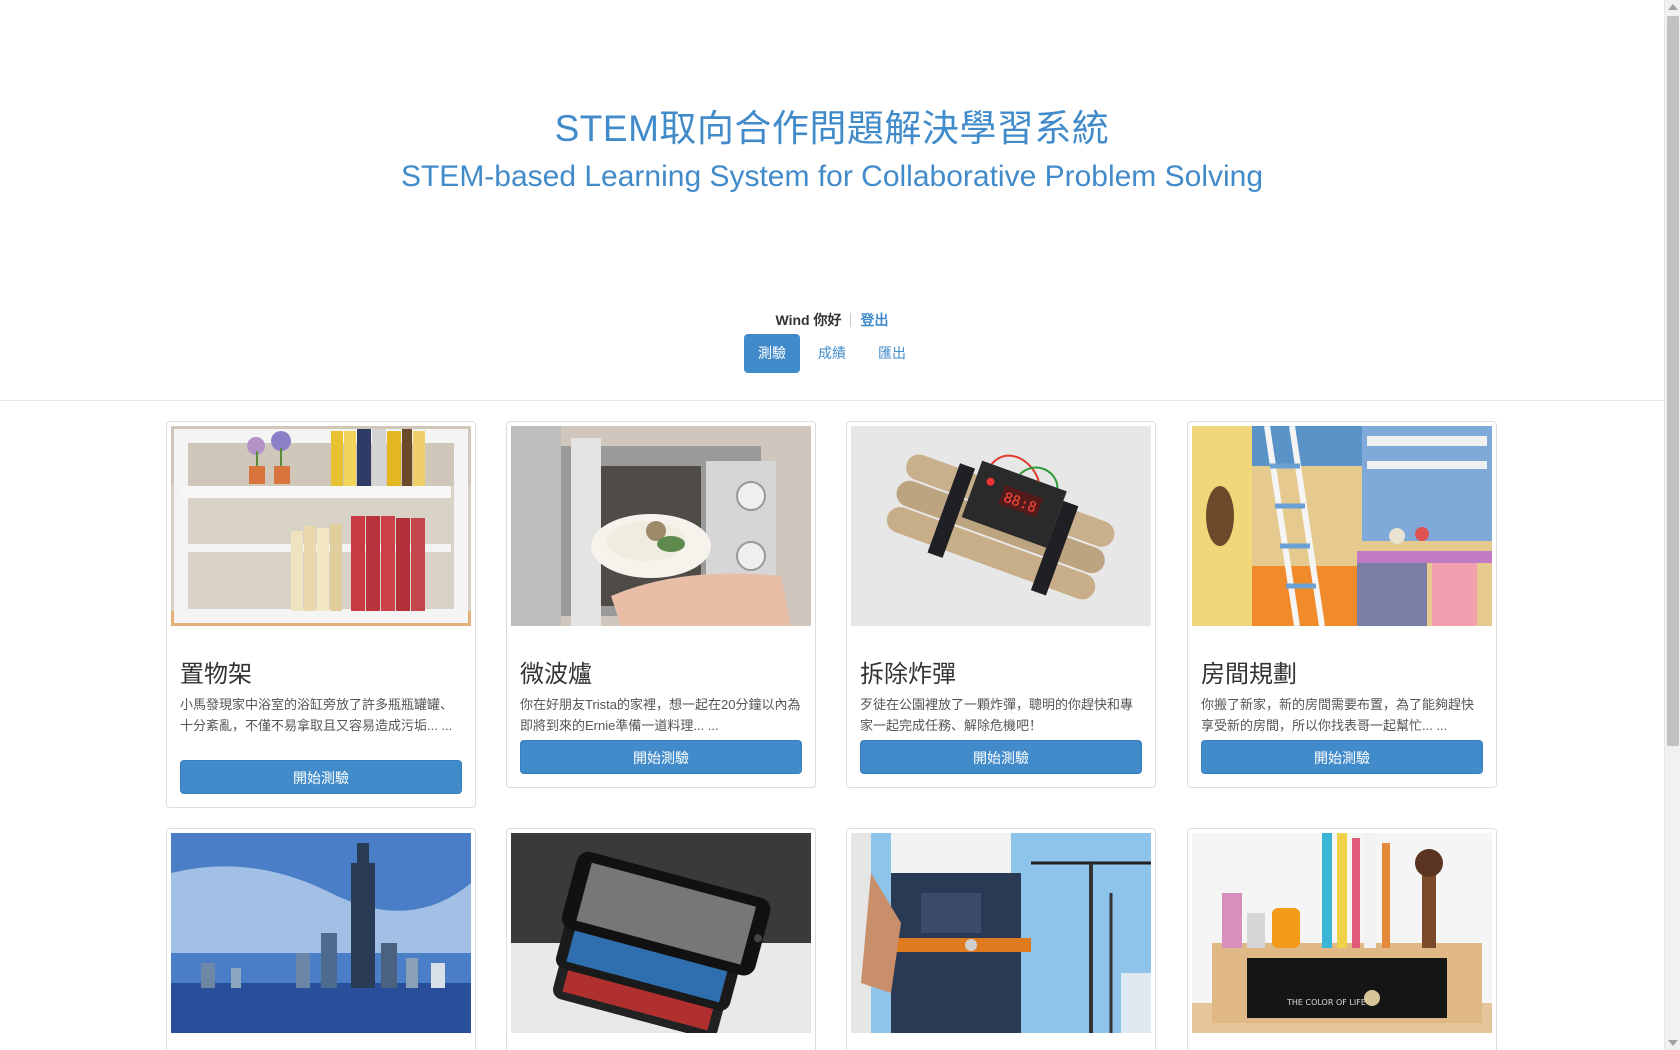 The width and height of the screenshot is (1680, 1050). What do you see at coordinates (1673, 7) in the screenshot?
I see `scroll-up-icon` at bounding box center [1673, 7].